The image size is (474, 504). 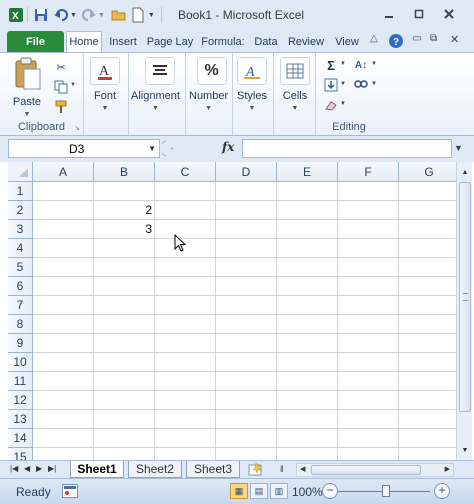 I want to click on last-sheet-icon: ▶|, so click(x=52, y=468).